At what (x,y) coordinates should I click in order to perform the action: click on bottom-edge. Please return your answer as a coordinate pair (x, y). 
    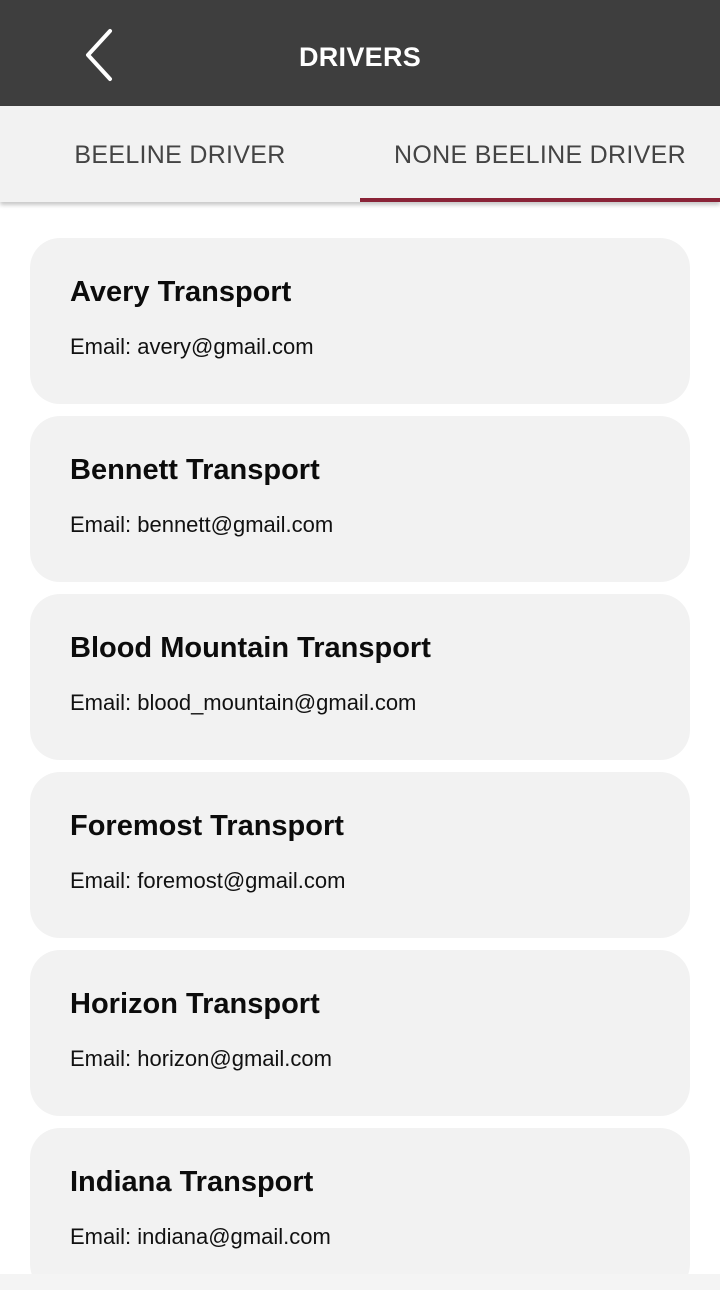
    Looking at the image, I should click on (360, 1282).